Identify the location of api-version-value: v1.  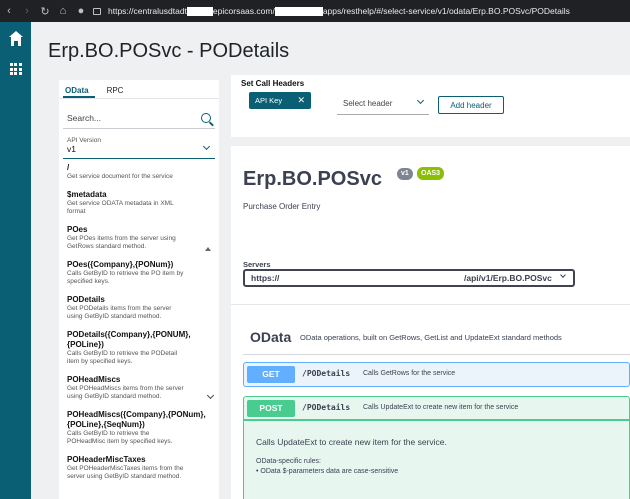
(71, 149).